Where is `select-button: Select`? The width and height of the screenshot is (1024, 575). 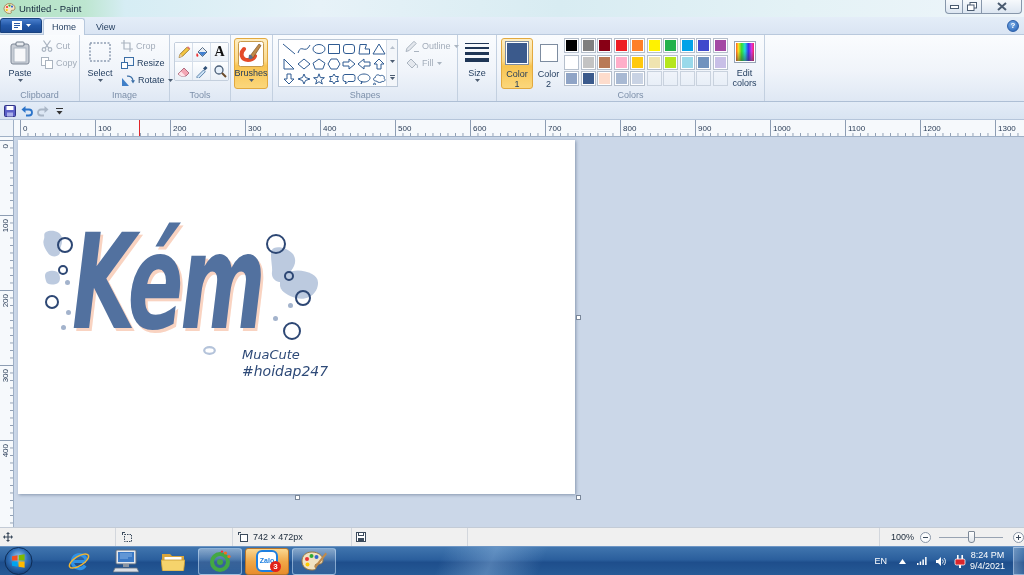 select-button: Select is located at coordinates (100, 63).